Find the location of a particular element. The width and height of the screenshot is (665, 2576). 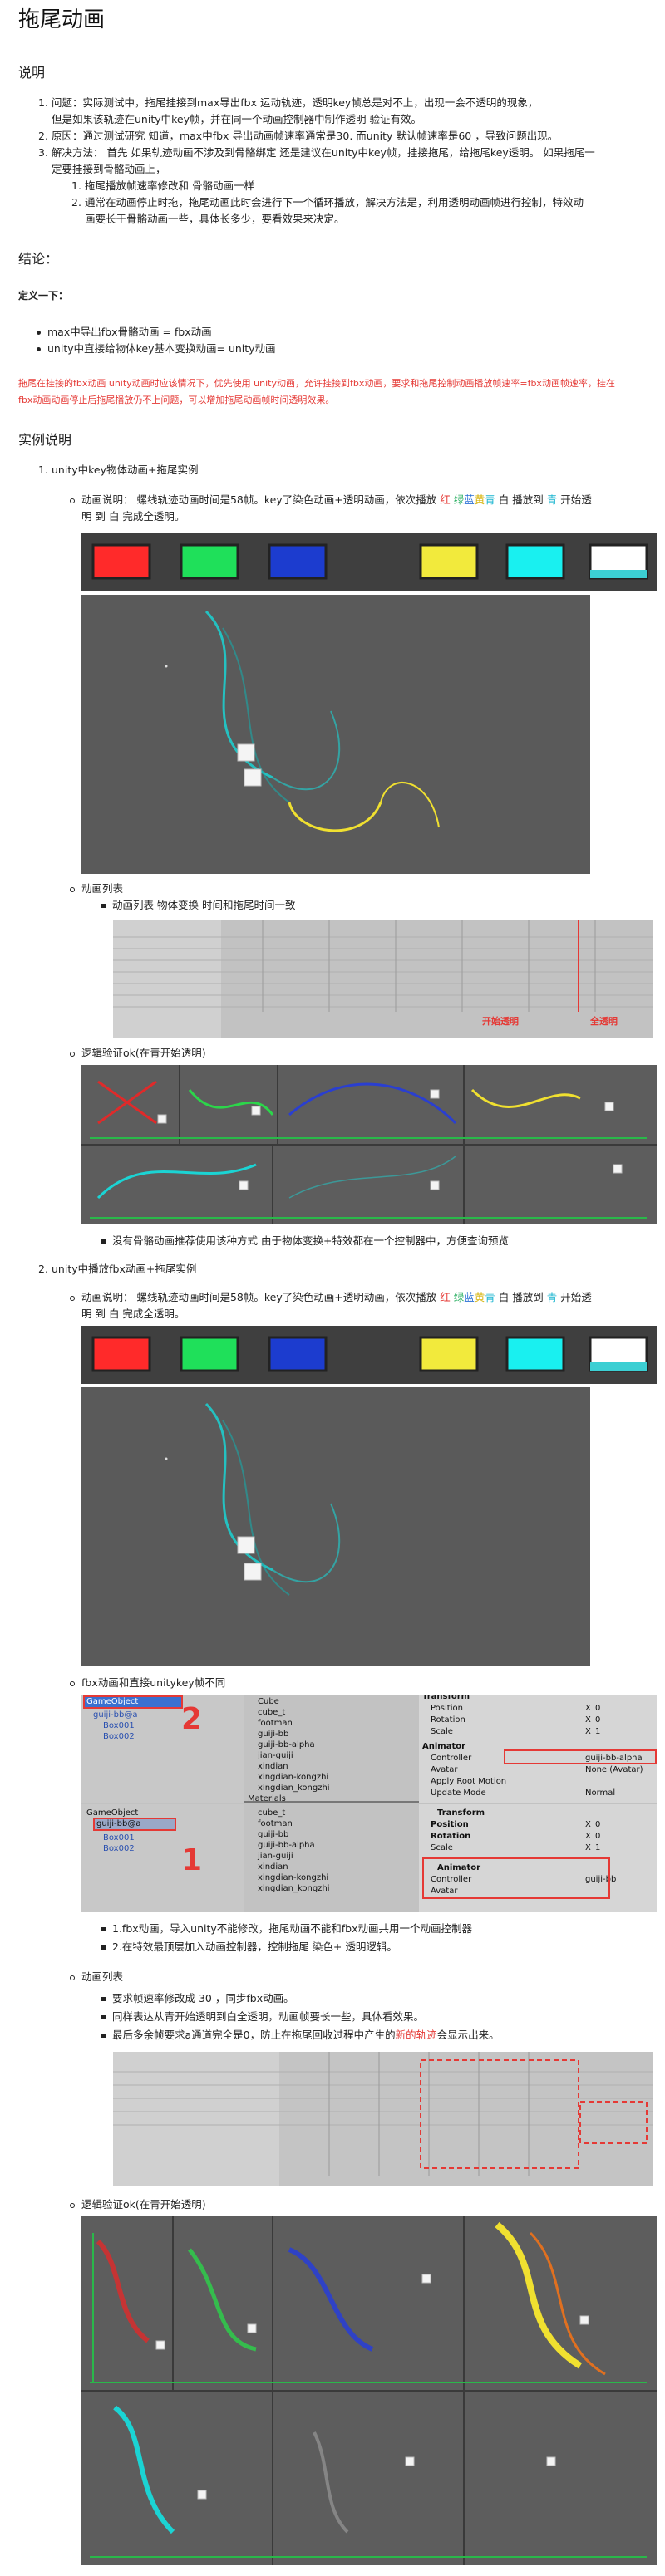

hierarchy-box001-2: Box001 is located at coordinates (119, 1838).